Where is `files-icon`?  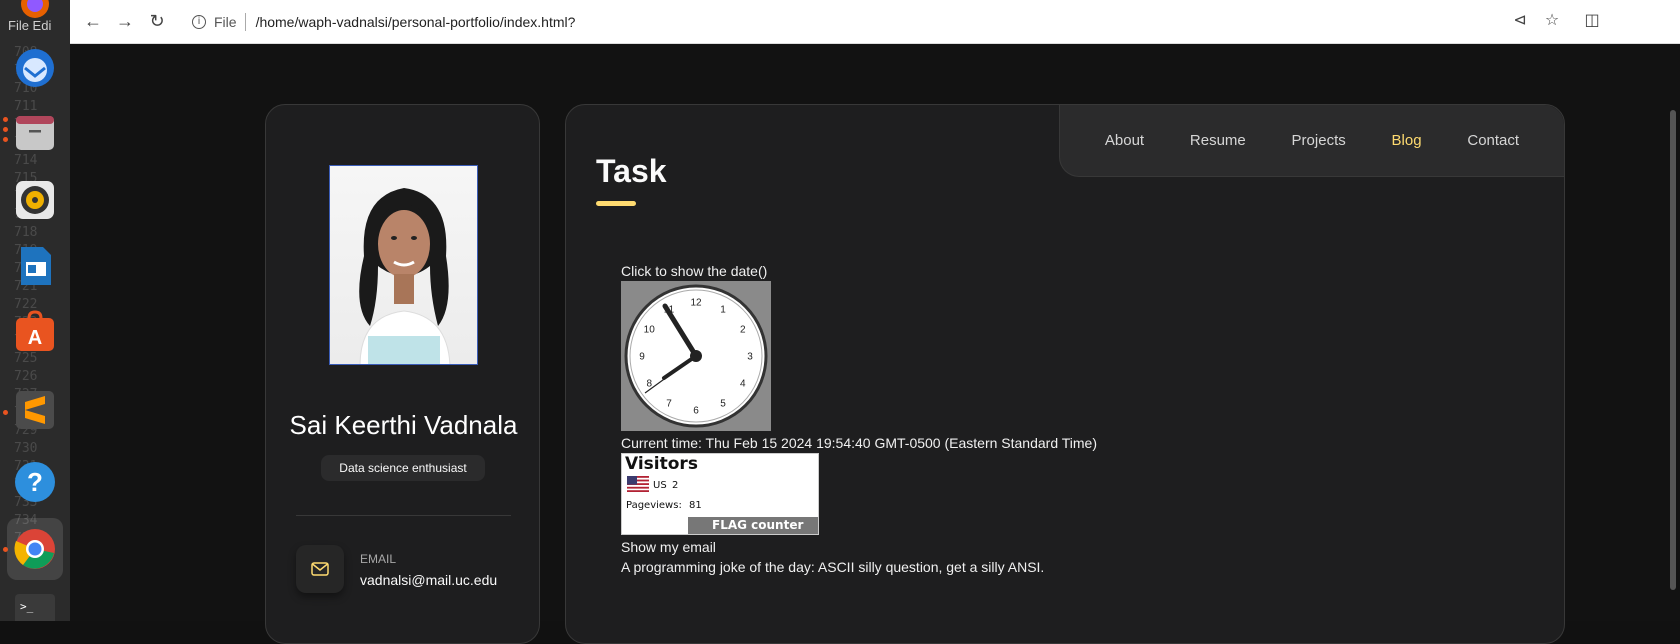
files-icon is located at coordinates (35, 132).